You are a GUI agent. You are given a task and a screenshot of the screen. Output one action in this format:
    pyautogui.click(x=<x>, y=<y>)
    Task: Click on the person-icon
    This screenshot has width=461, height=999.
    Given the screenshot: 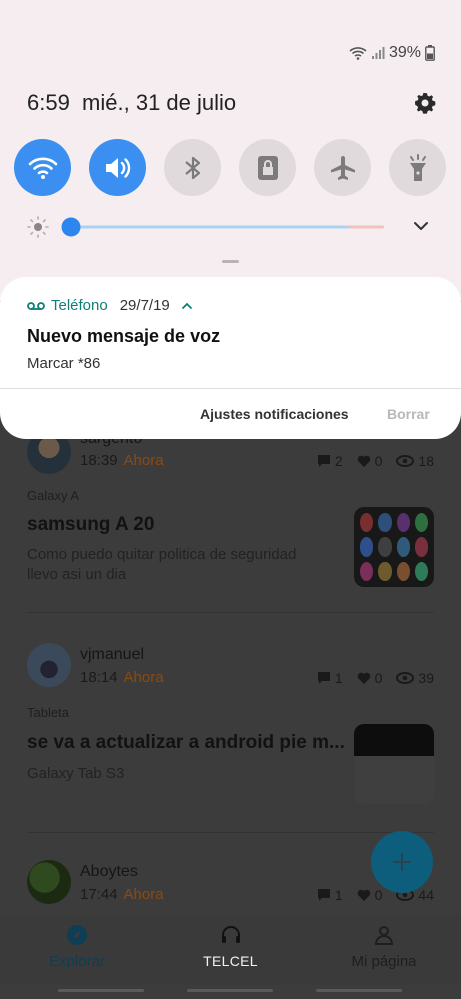 What is the action you would take?
    pyautogui.click(x=384, y=935)
    